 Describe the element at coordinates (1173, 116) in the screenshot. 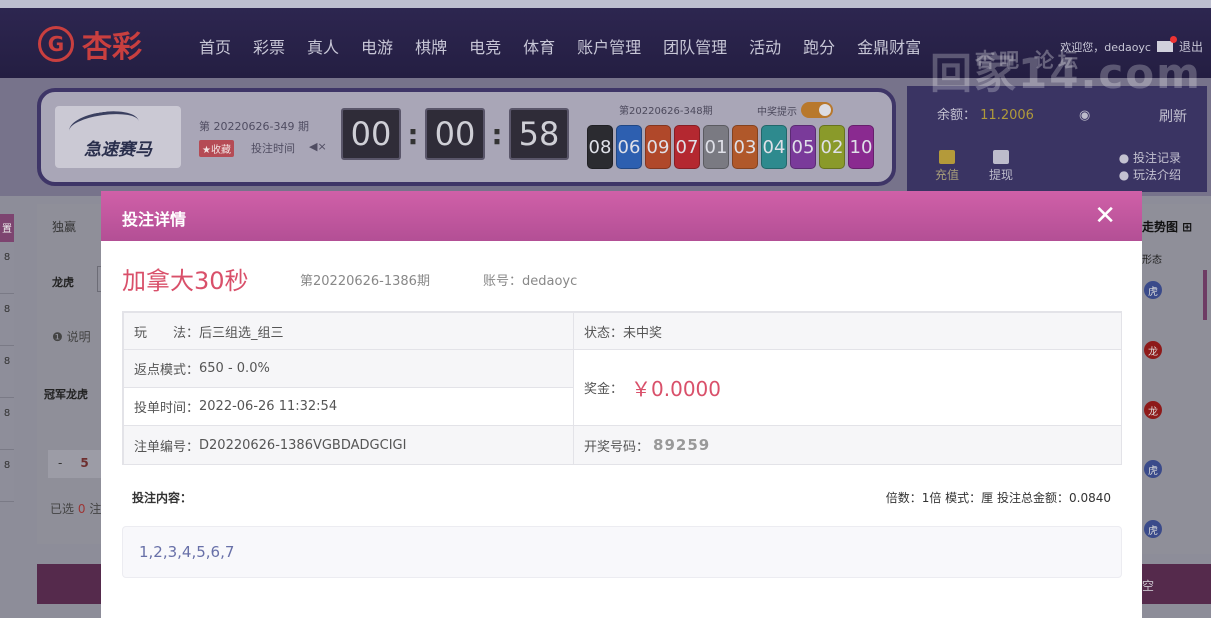

I see `refresh-button: 刷新` at that location.